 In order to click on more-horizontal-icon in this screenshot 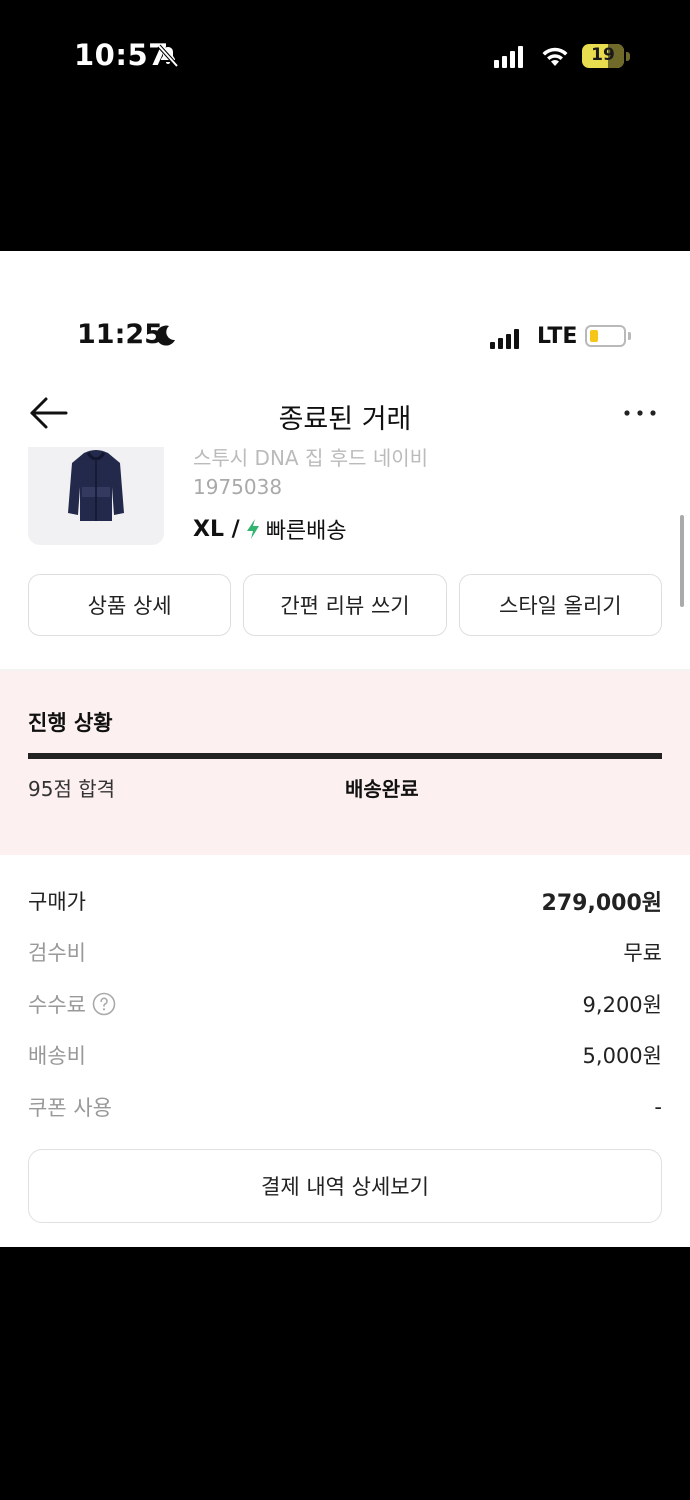, I will do `click(640, 413)`.